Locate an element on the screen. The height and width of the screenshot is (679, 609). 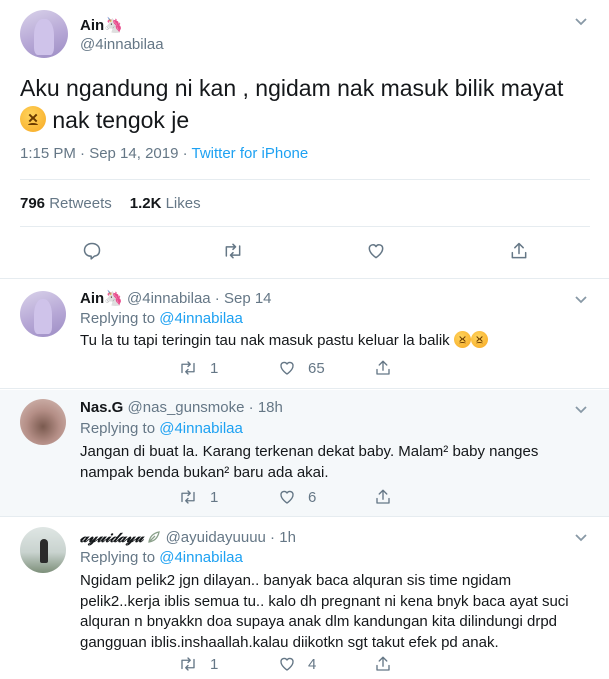
reply-text-line: nampak benda bukan² baru ada akai. is located at coordinates (204, 472).